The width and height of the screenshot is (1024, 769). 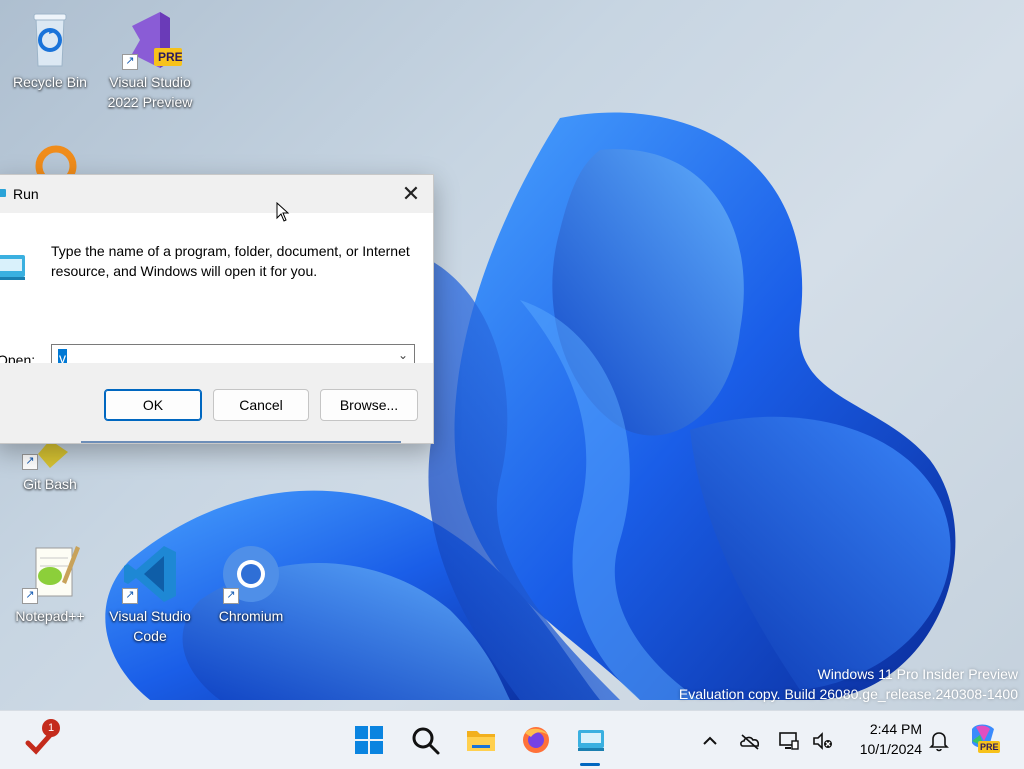 I want to click on desktop-icon-vscode: ↗ Visual Studio Code, so click(x=150, y=594).